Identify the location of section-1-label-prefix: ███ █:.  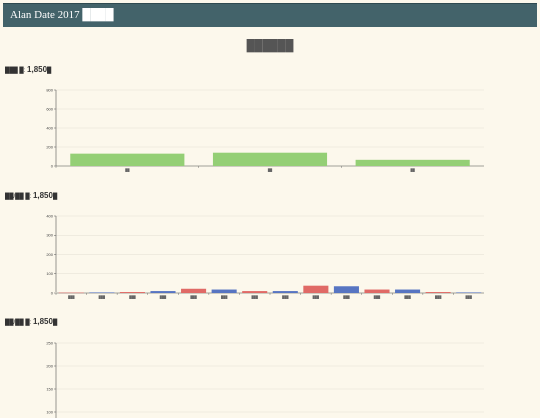
(15, 71).